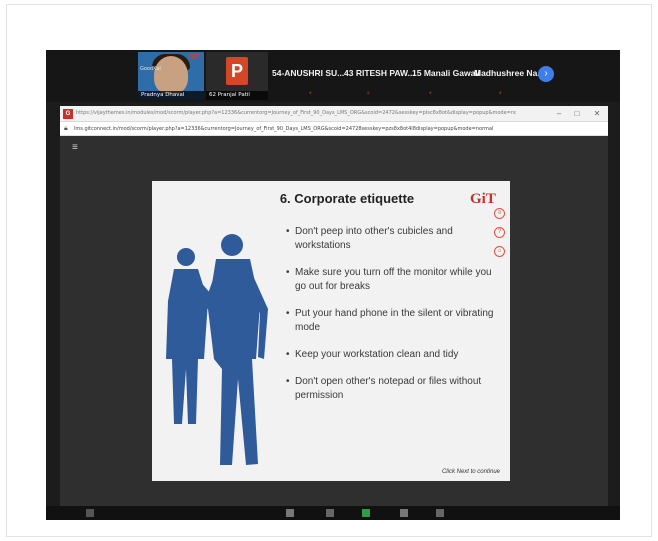  I want to click on continue-hint: Click Next to continue, so click(471, 472).